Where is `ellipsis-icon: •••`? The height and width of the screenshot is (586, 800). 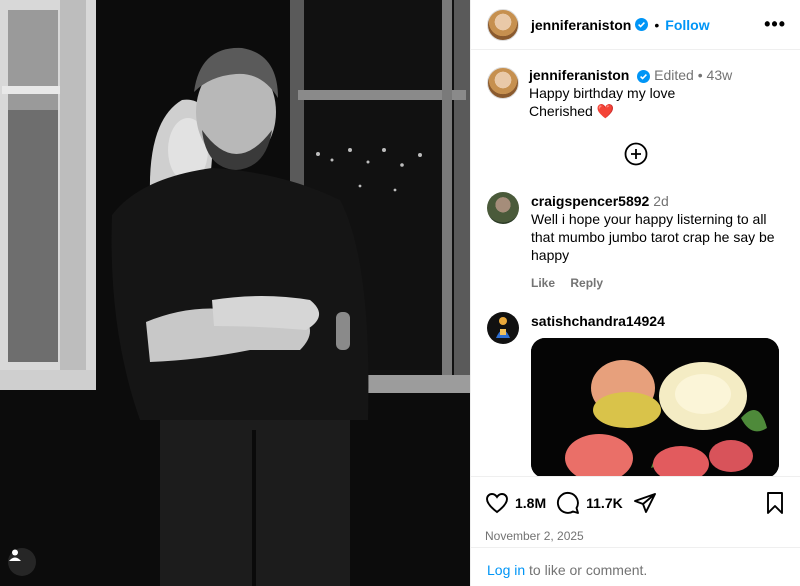 ellipsis-icon: ••• is located at coordinates (775, 24).